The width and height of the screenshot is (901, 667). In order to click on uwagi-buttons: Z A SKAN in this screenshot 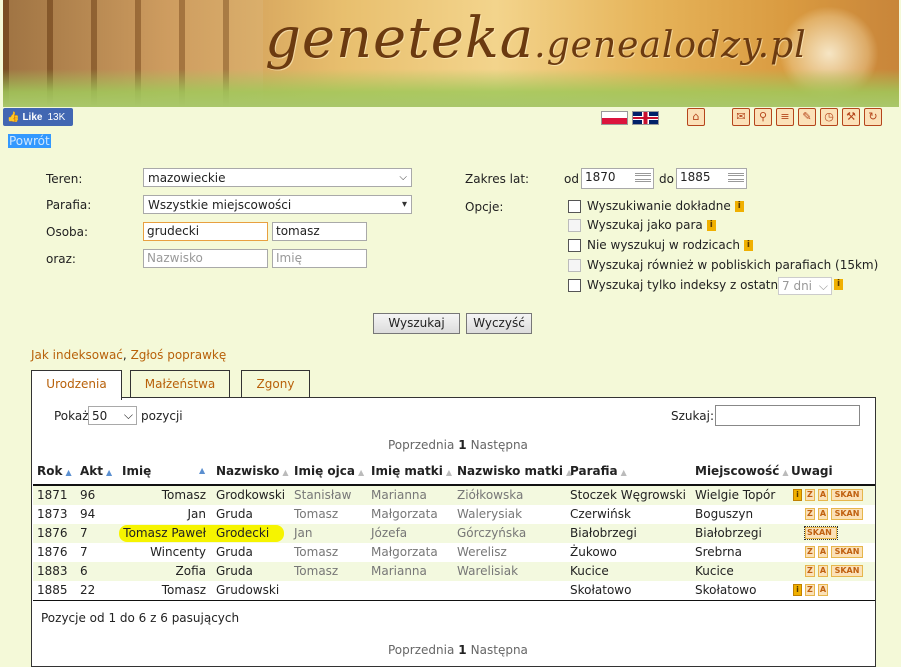, I will do `click(834, 552)`.